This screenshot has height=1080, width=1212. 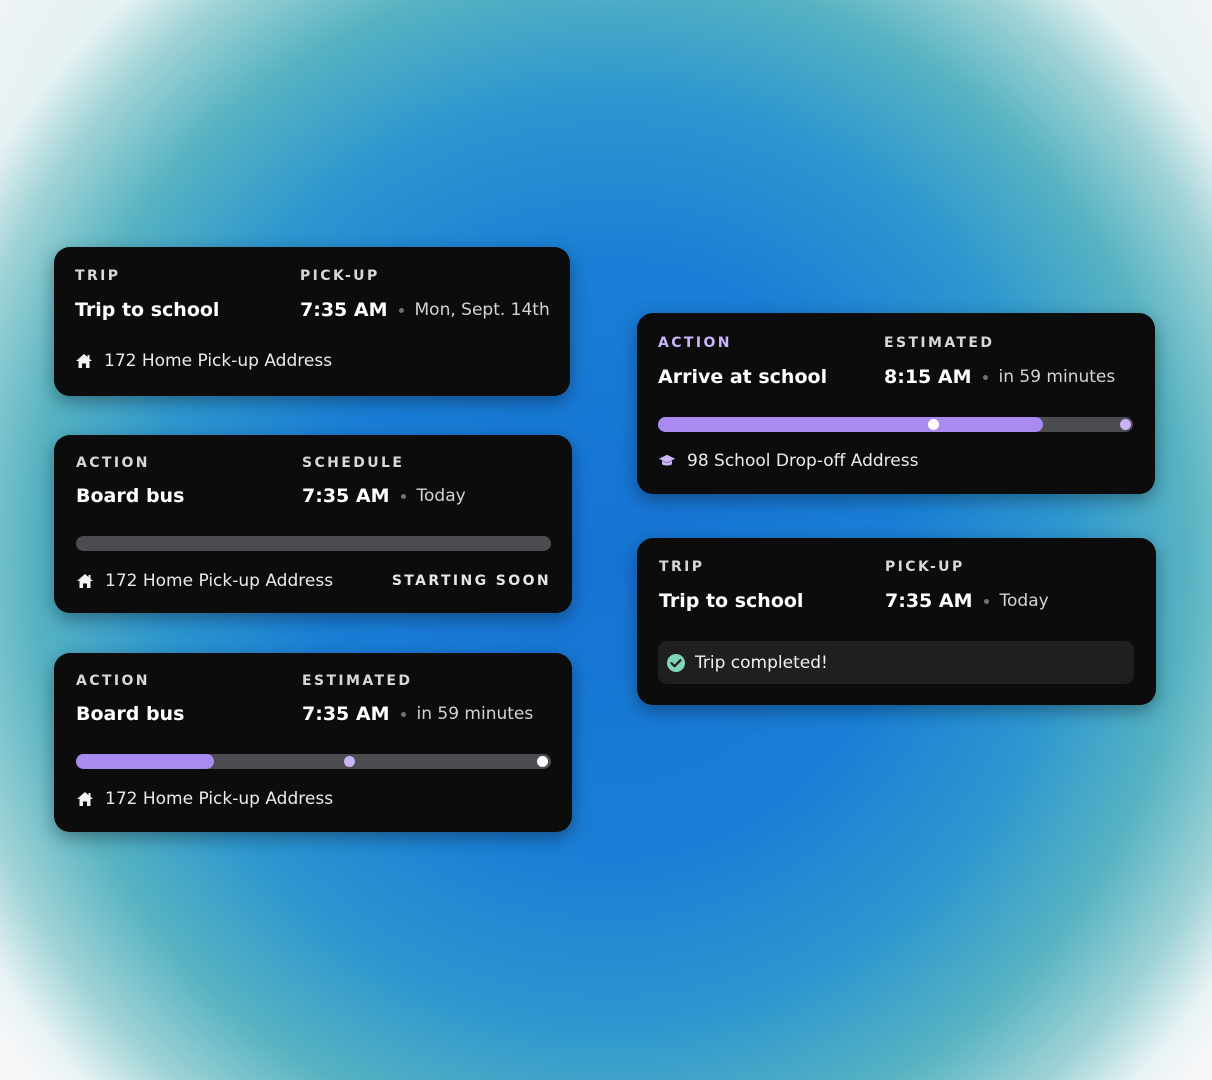 What do you see at coordinates (1024, 601) in the screenshot?
I see `pickup-day: Today` at bounding box center [1024, 601].